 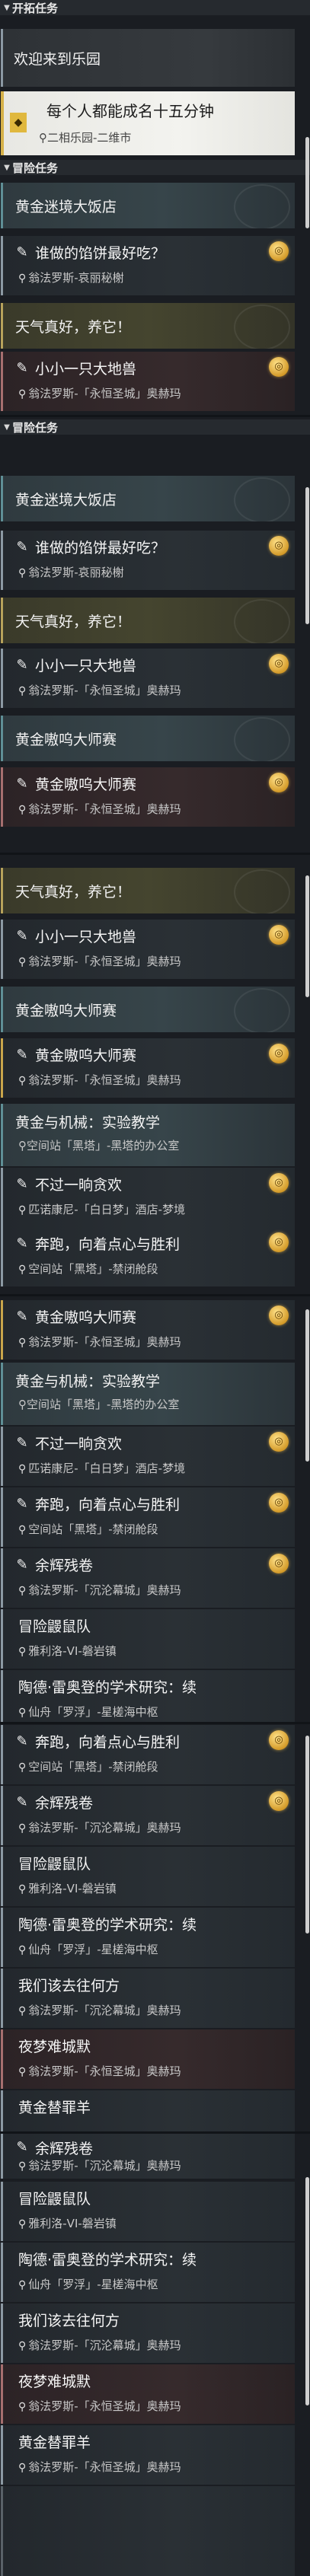 I want to click on quest-title: 不过一晌贪欢, so click(x=79, y=1185).